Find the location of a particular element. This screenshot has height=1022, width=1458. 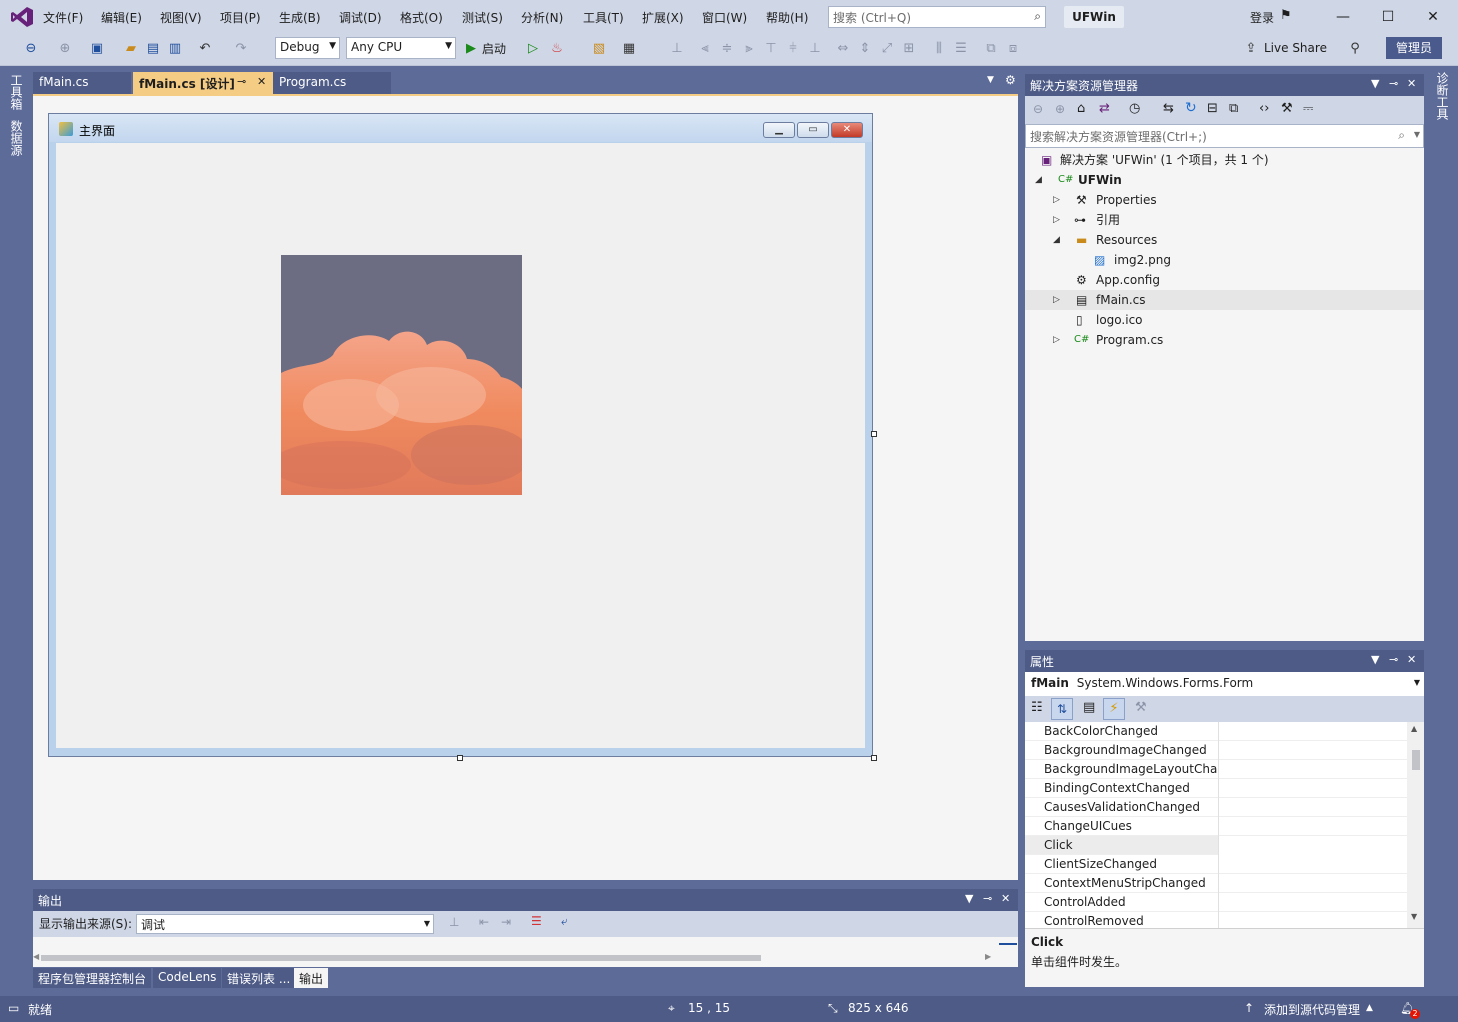

make-same-height-icon: ⇕ is located at coordinates (865, 49).